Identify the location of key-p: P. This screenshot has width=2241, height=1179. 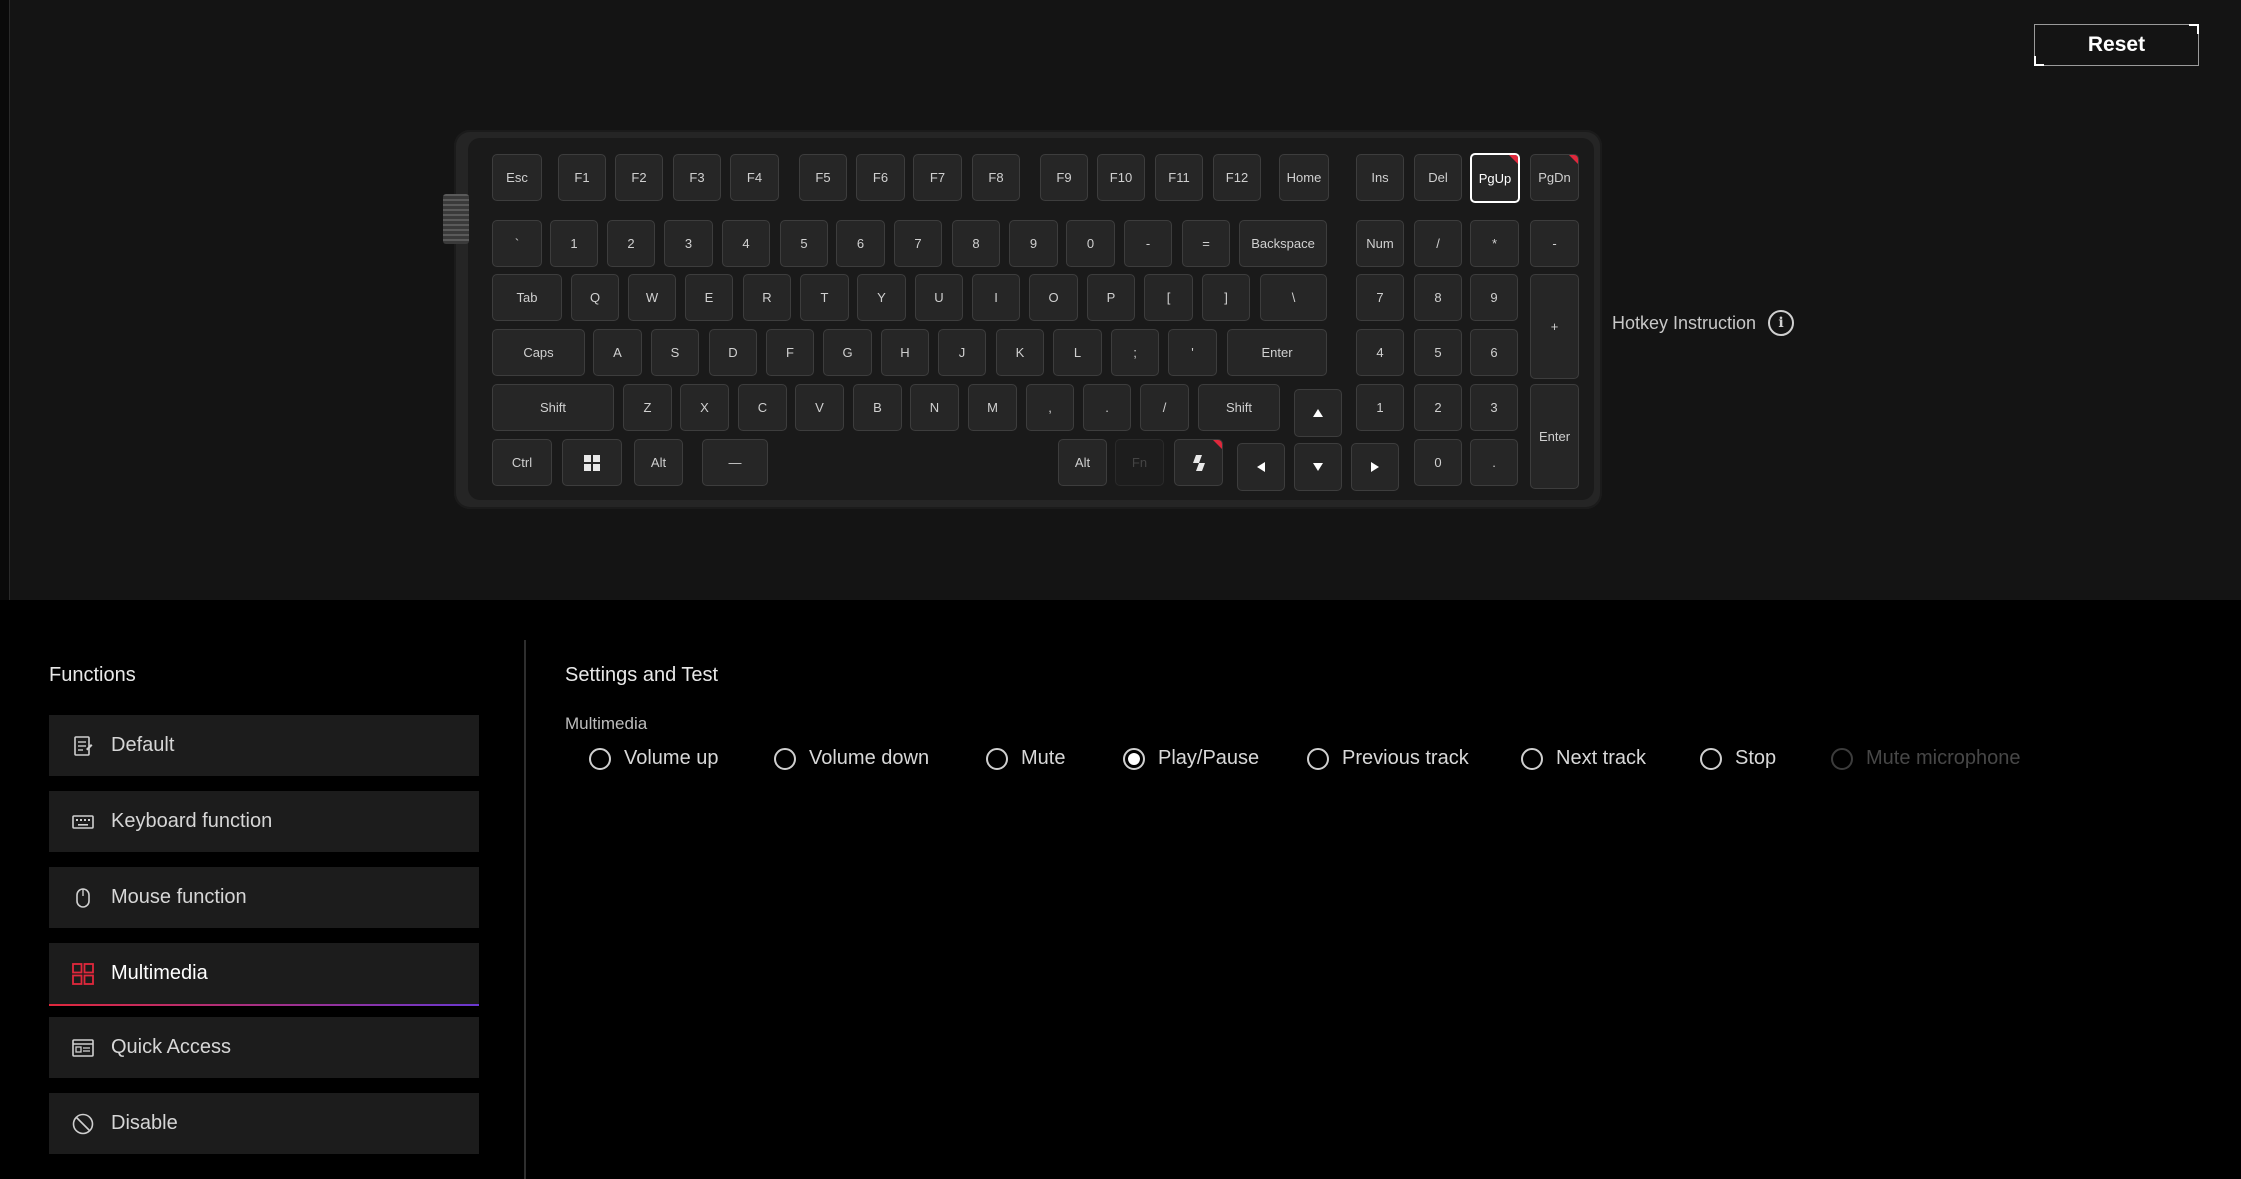
(1111, 297).